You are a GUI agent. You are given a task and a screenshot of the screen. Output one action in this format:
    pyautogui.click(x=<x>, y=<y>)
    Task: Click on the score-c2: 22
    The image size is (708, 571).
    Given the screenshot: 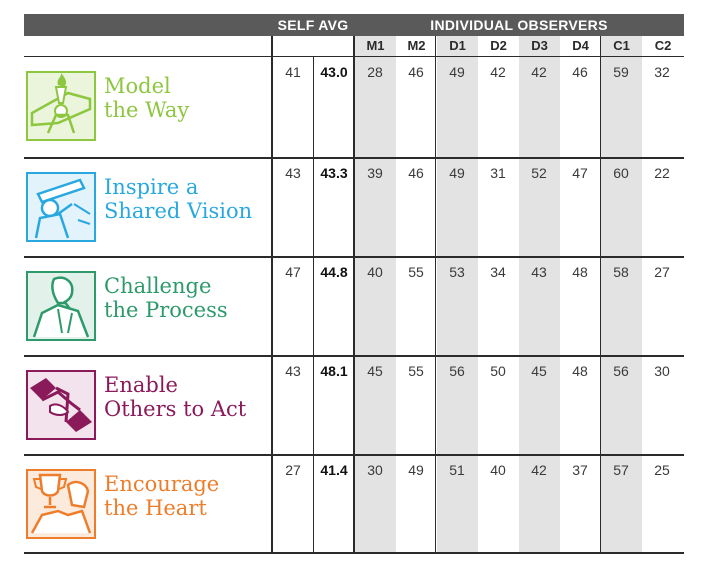 What is the action you would take?
    pyautogui.click(x=662, y=173)
    